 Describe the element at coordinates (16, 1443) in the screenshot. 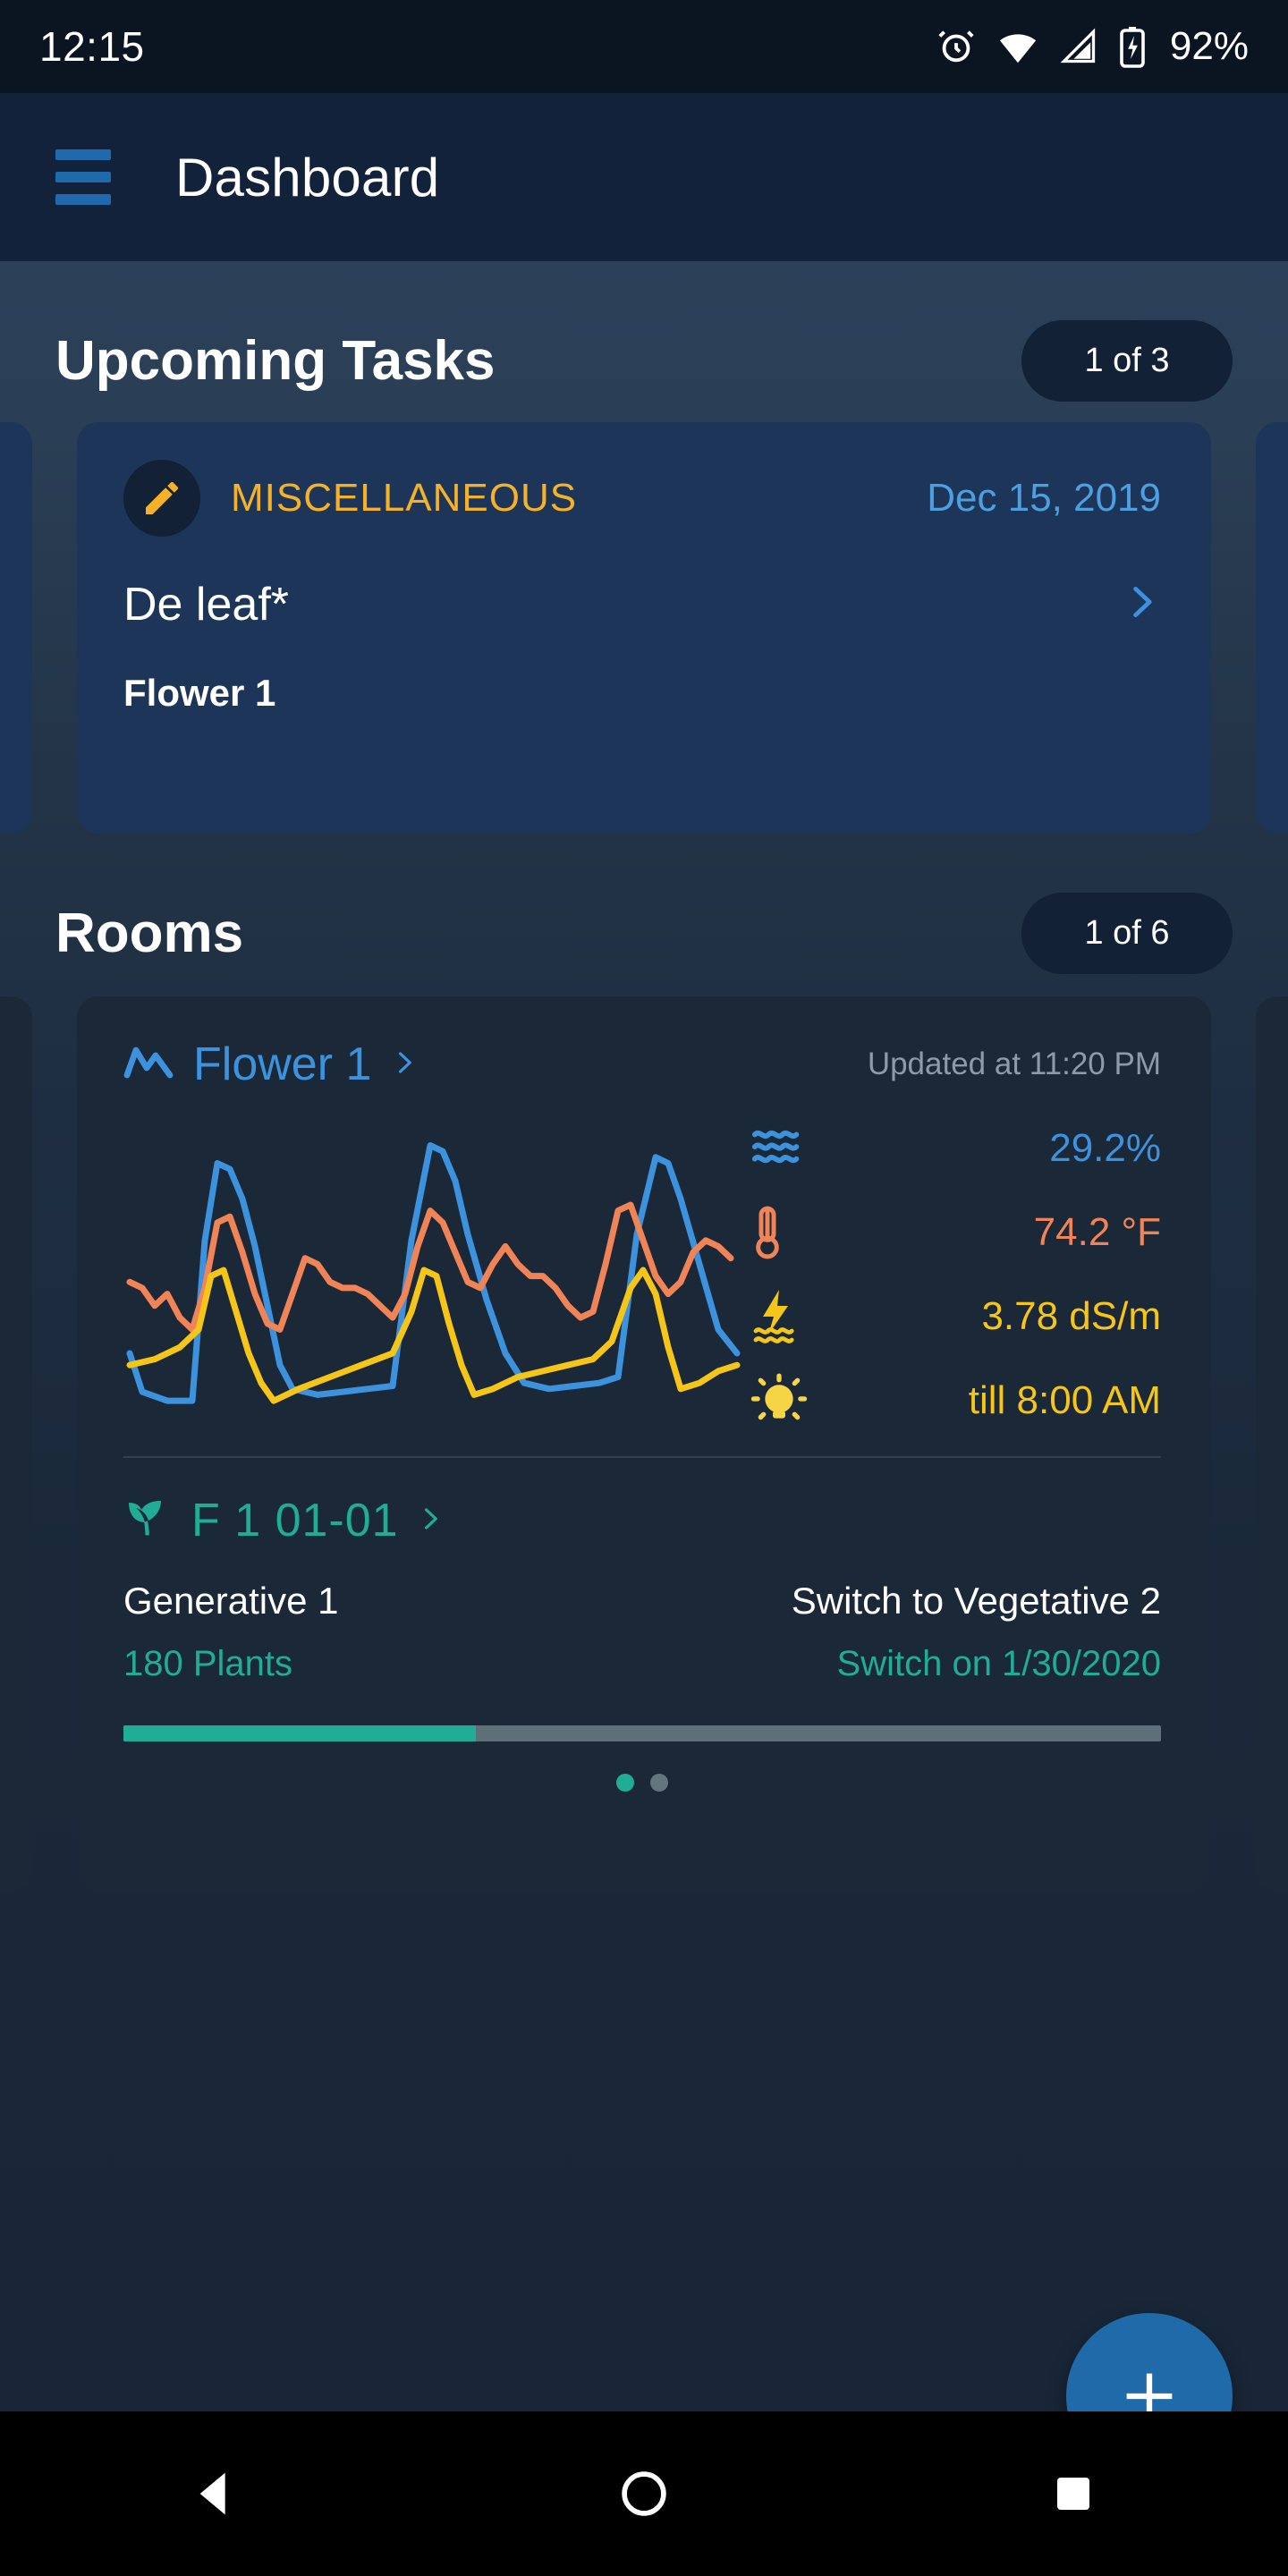

I see `room-card-peek-previous` at that location.